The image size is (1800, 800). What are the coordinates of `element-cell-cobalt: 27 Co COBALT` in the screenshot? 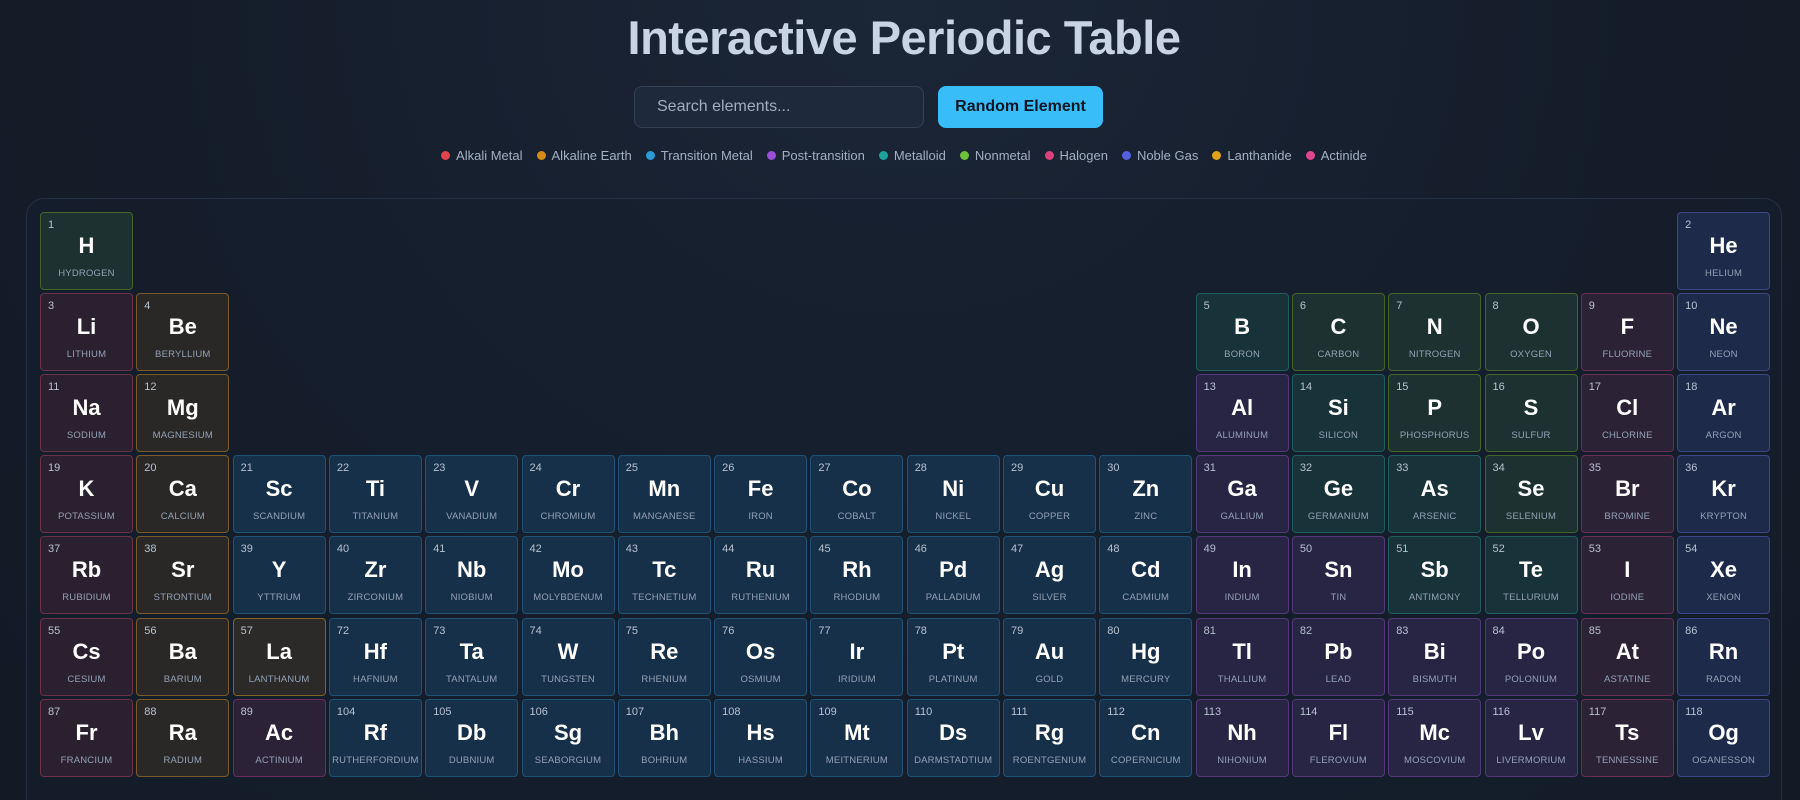 It's located at (857, 494).